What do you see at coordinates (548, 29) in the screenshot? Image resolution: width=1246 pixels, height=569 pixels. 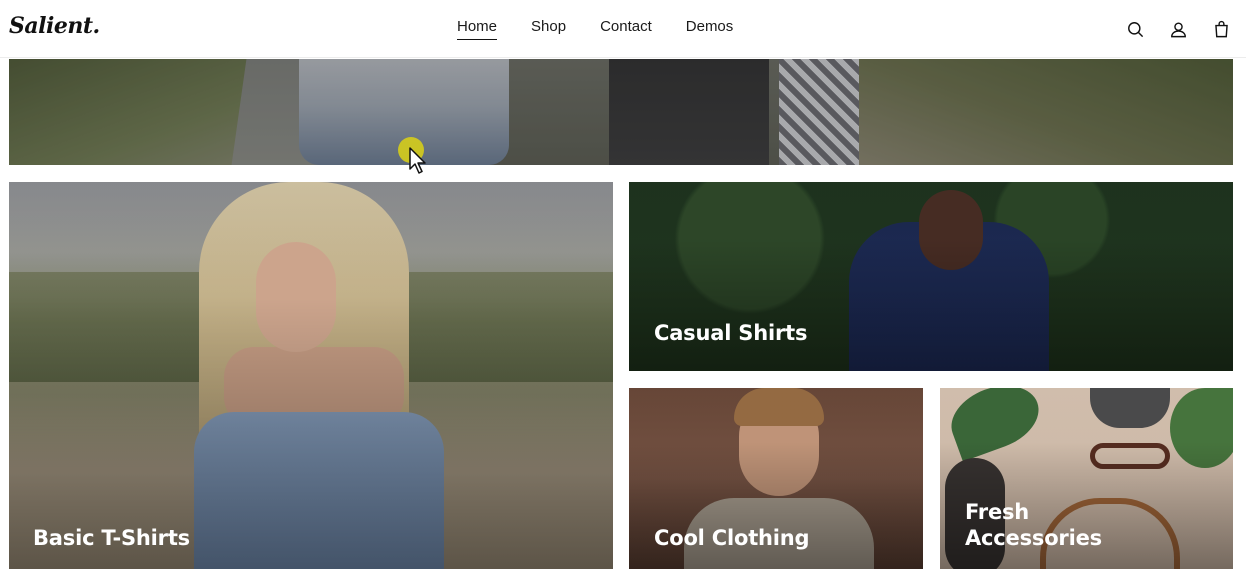 I see `nav-item-shop: Shop` at bounding box center [548, 29].